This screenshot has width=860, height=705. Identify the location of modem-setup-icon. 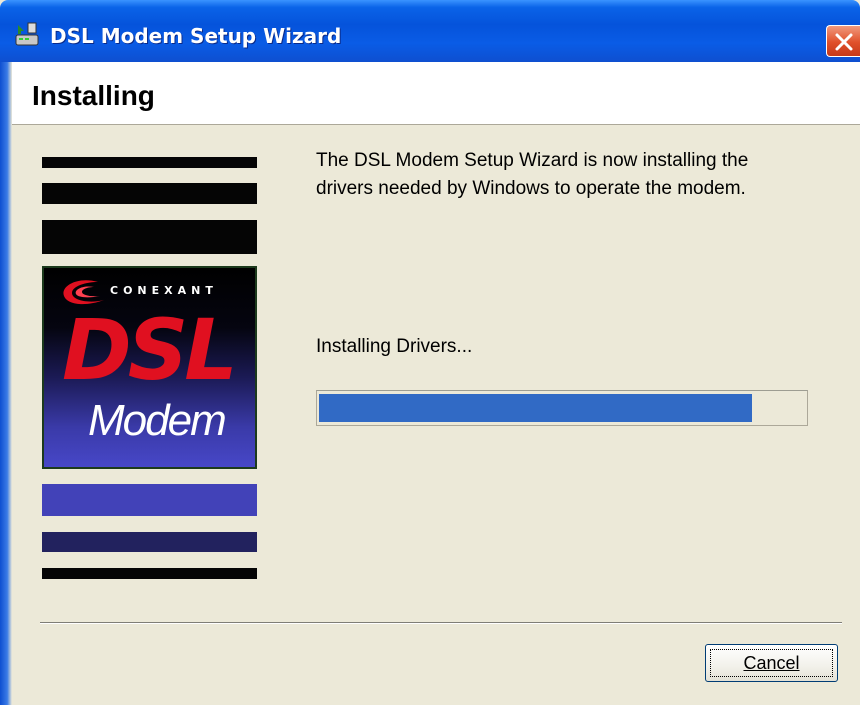
(29, 34).